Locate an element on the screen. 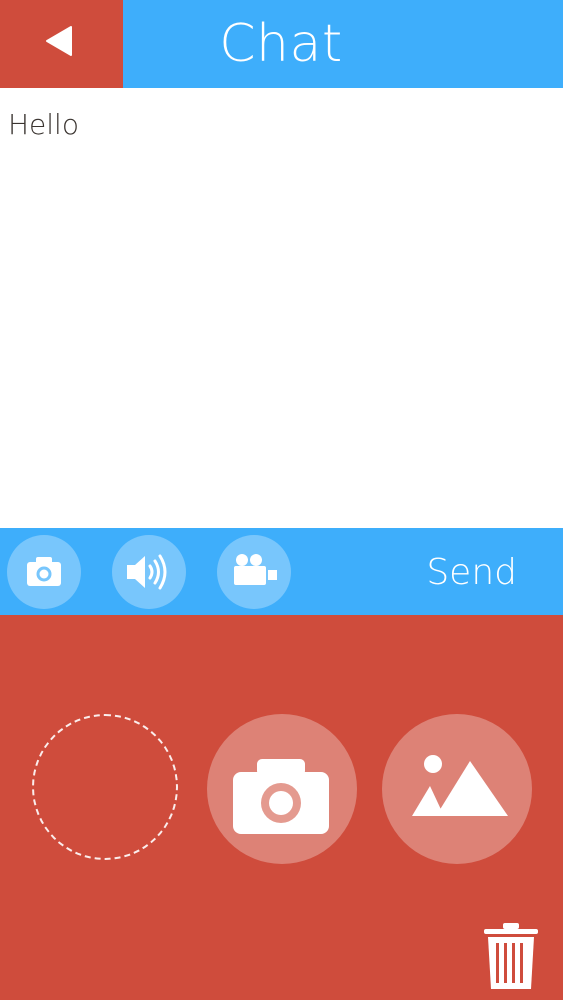  back-triangle-icon is located at coordinates (59, 41).